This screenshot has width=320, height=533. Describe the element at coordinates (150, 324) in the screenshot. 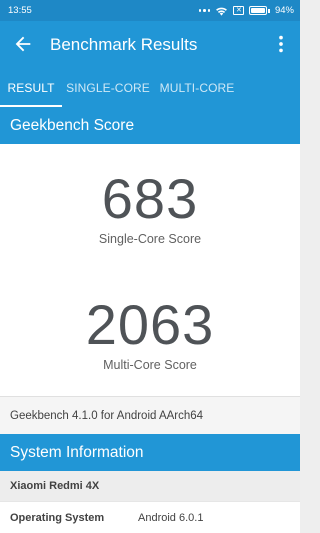

I see `multi-core-score-value: 2063` at that location.